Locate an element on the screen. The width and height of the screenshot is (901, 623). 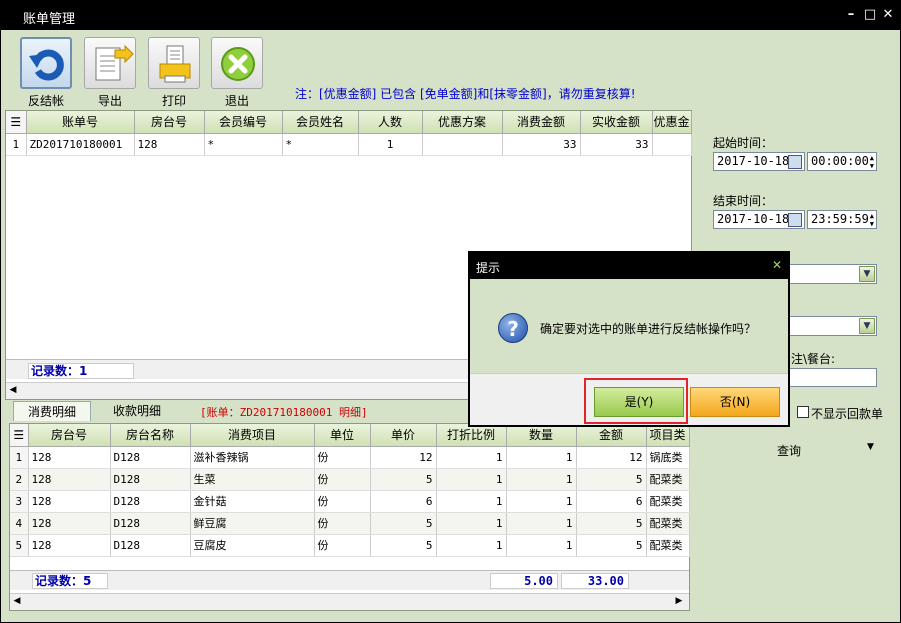
tab-payment-detail: 收款明细 is located at coordinates (137, 411).